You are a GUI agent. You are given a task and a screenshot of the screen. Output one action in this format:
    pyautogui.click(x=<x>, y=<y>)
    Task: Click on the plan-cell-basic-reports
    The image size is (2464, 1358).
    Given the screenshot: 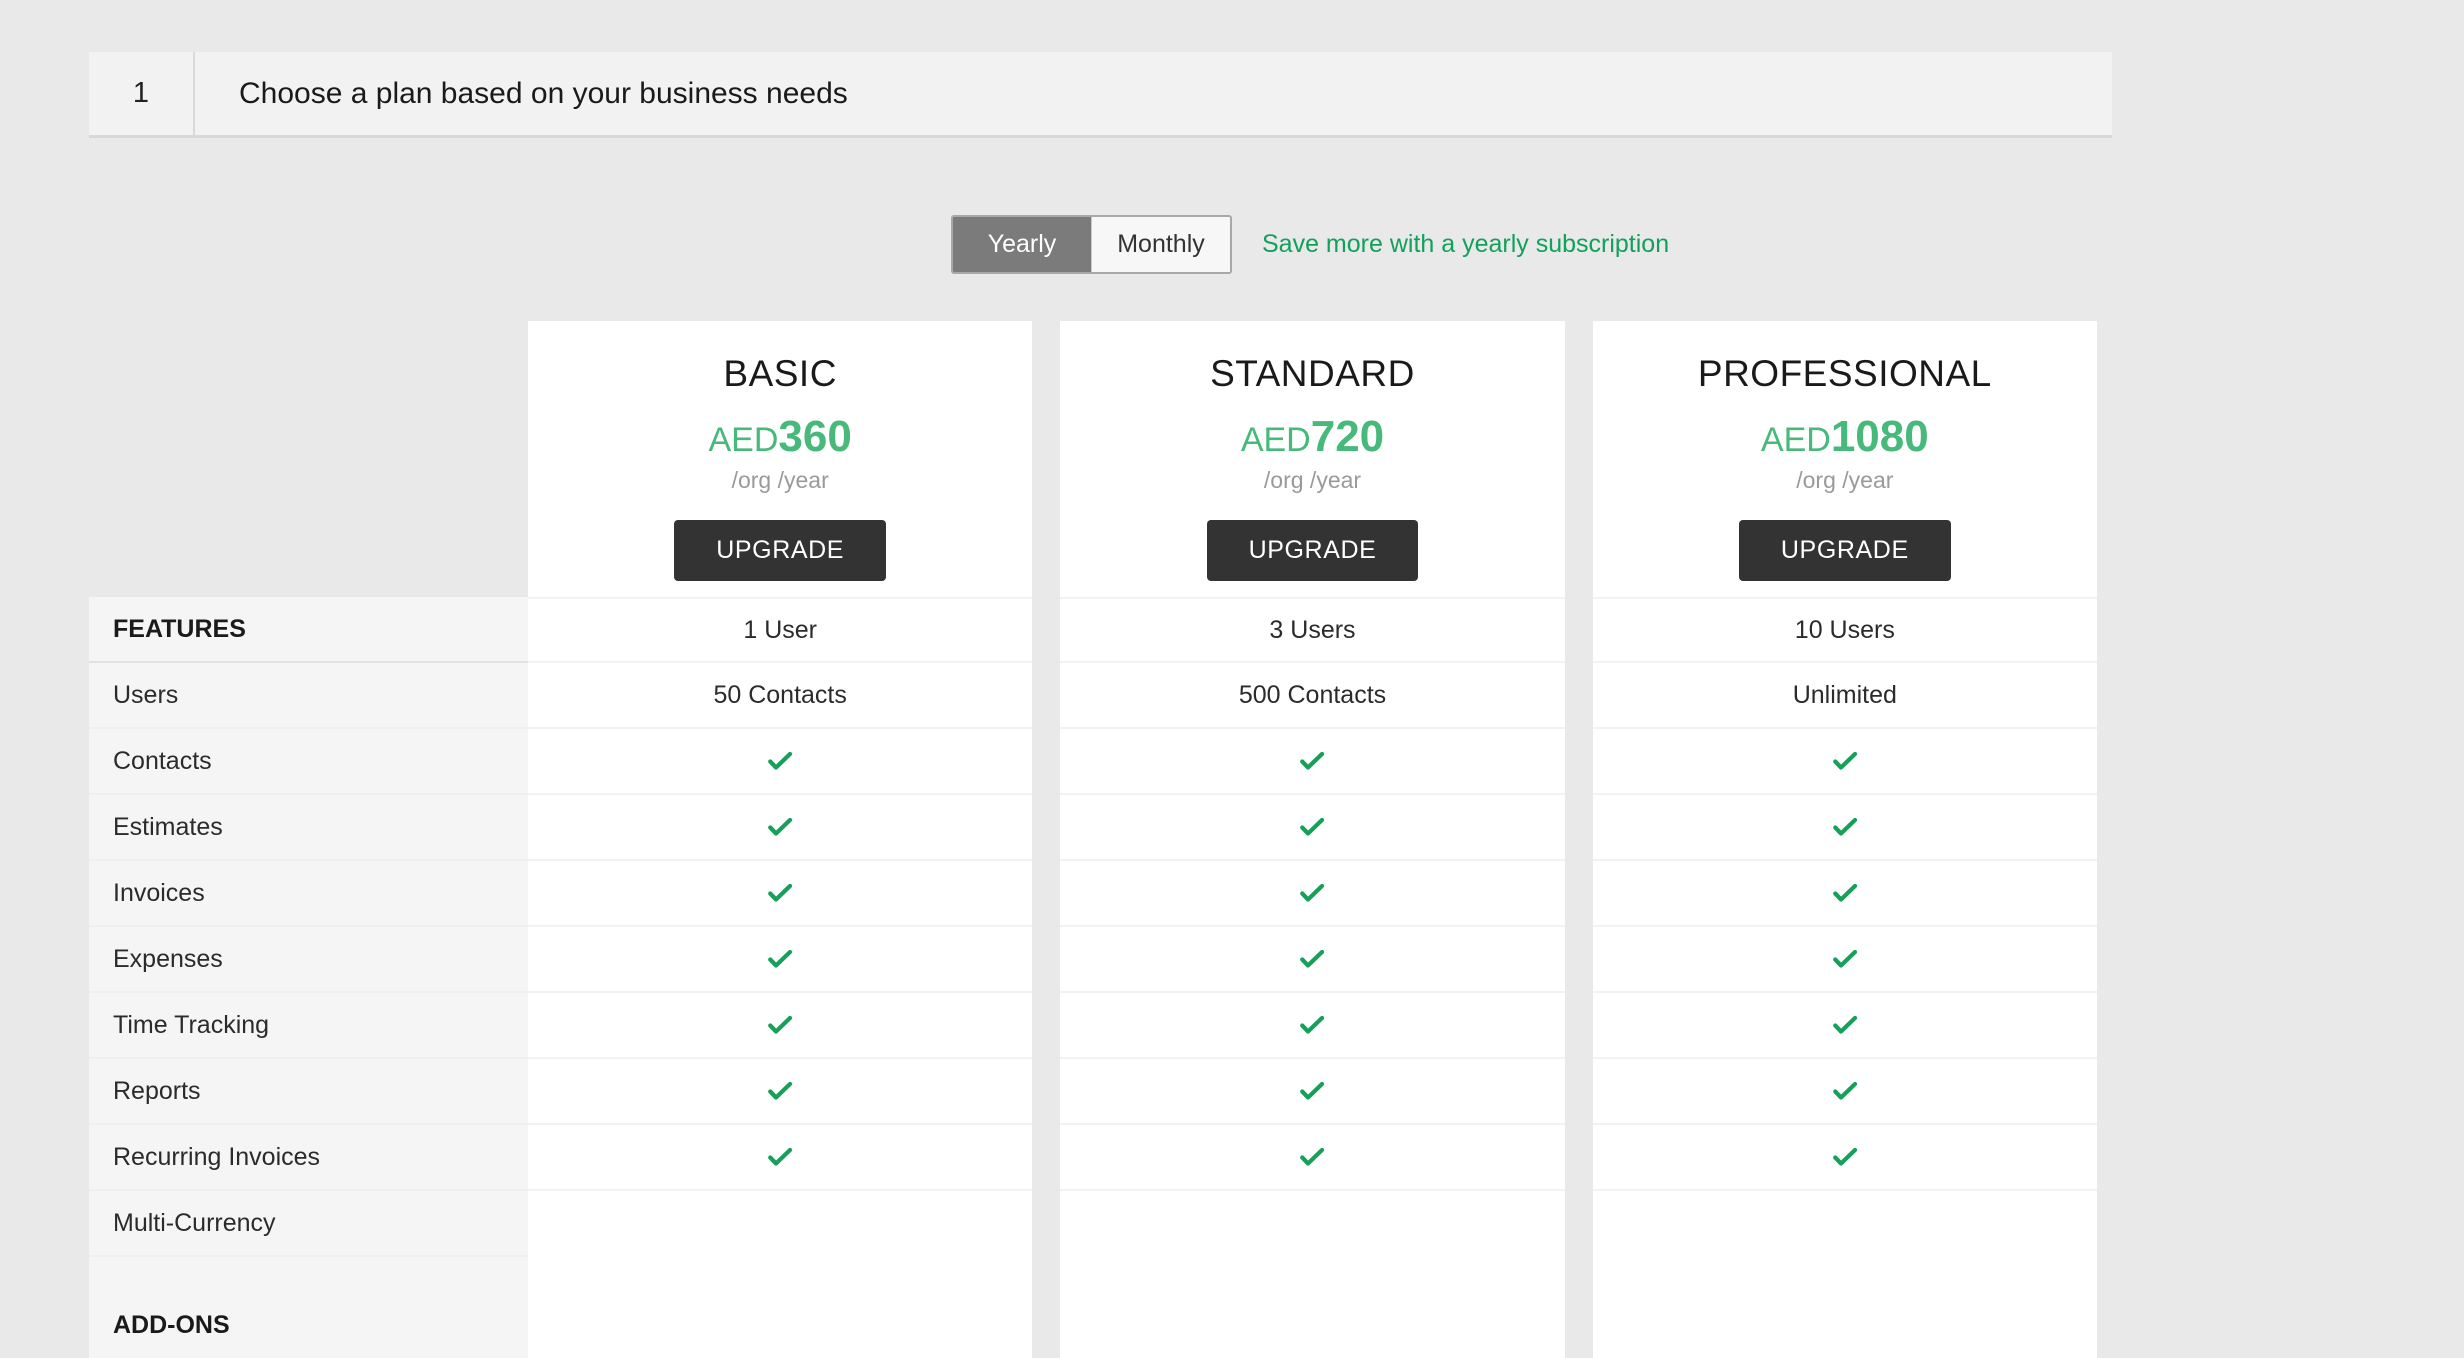 What is the action you would take?
    pyautogui.click(x=780, y=1026)
    